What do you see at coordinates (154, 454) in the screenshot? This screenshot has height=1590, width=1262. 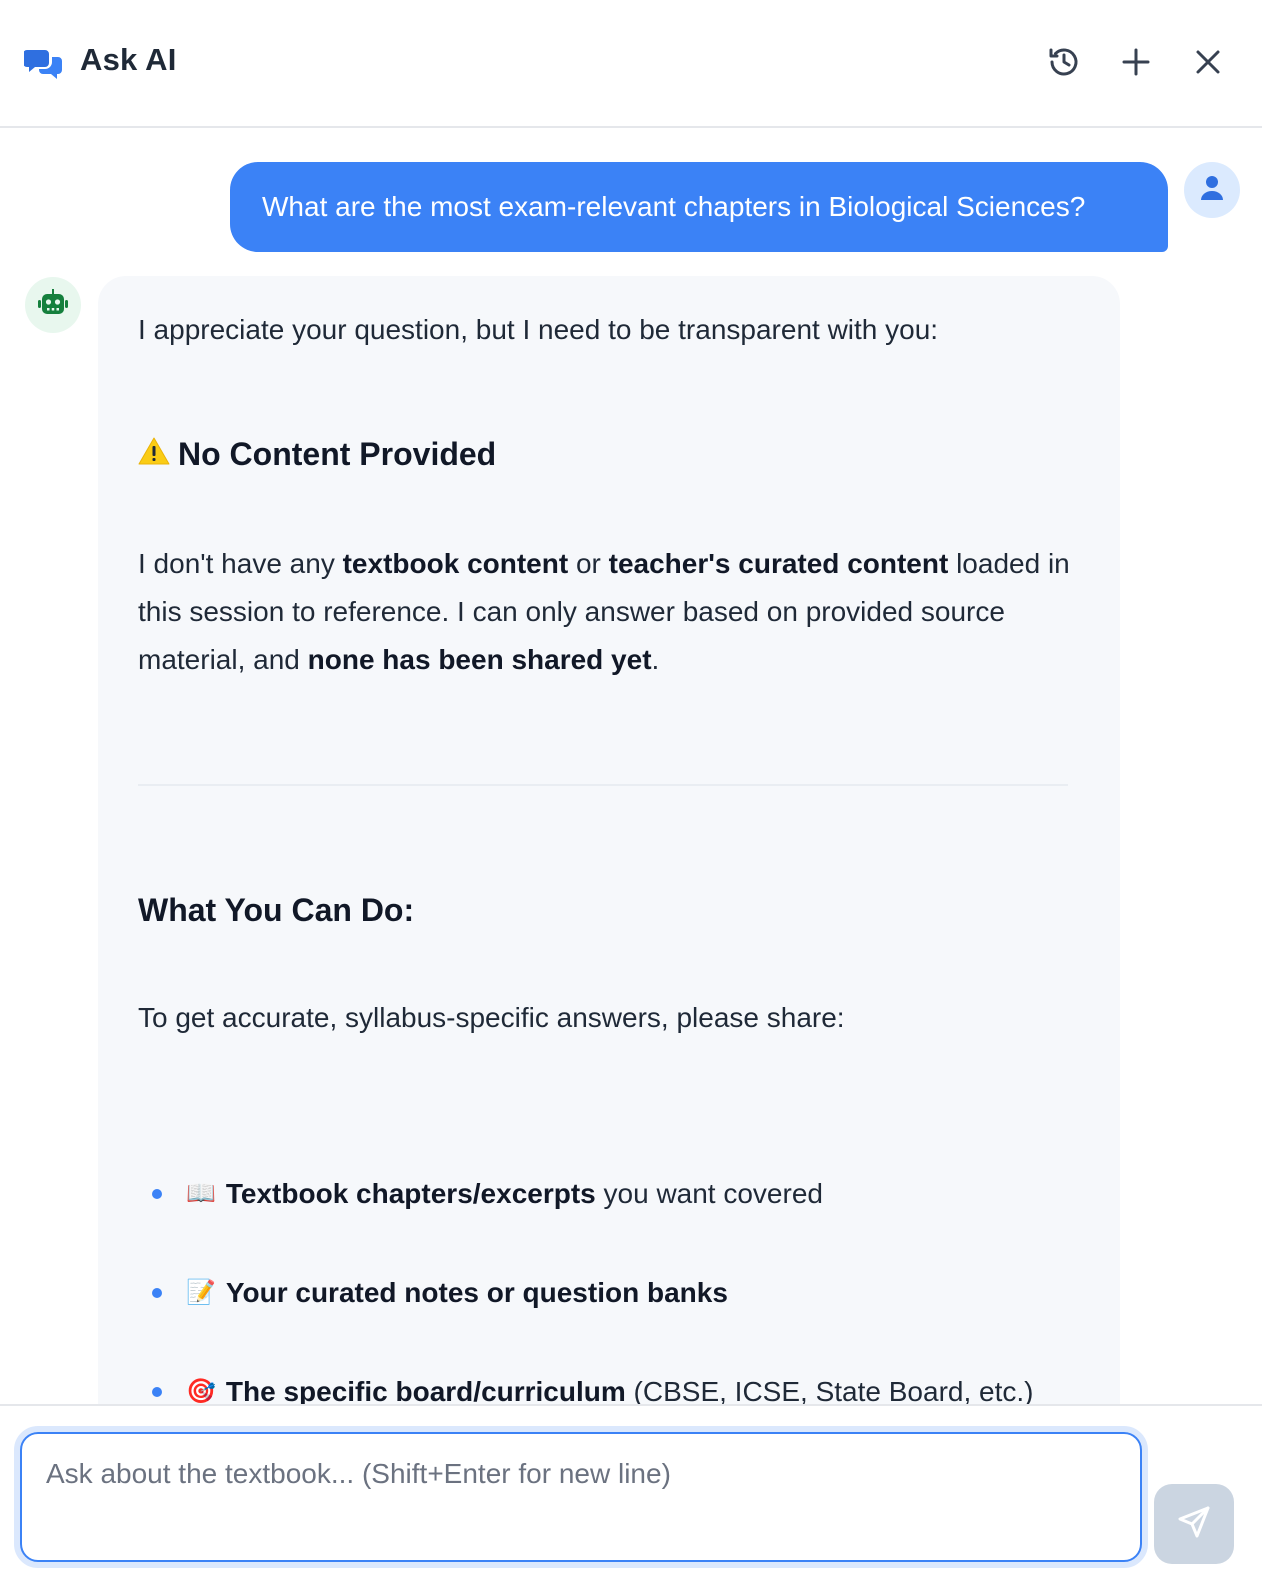 I see `warning-icon` at bounding box center [154, 454].